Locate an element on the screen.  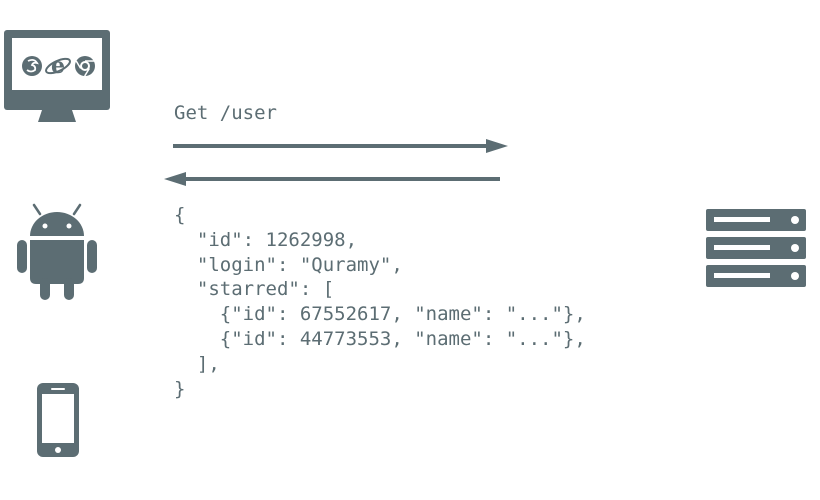
desktop-browser-icon: e is located at coordinates (57, 76).